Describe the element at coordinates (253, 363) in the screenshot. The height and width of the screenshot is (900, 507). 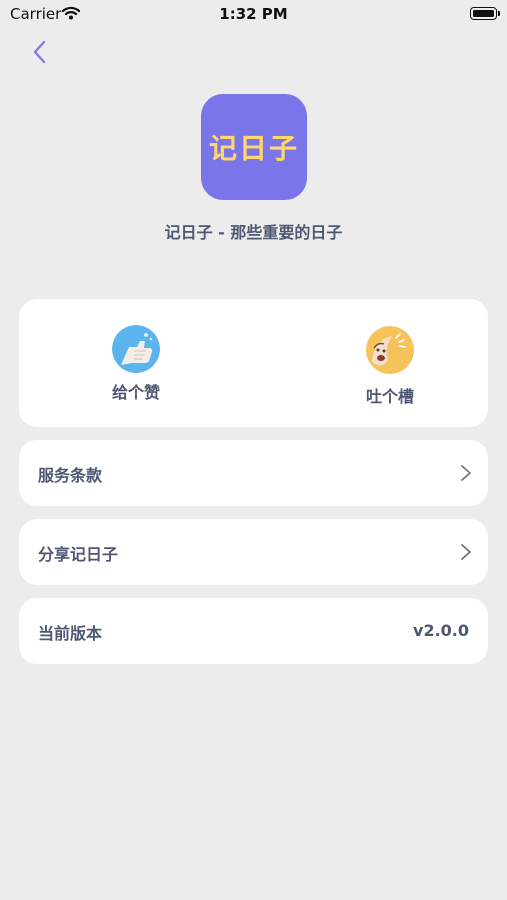
I see `feedback-card: 给个赞 吐个槽` at that location.